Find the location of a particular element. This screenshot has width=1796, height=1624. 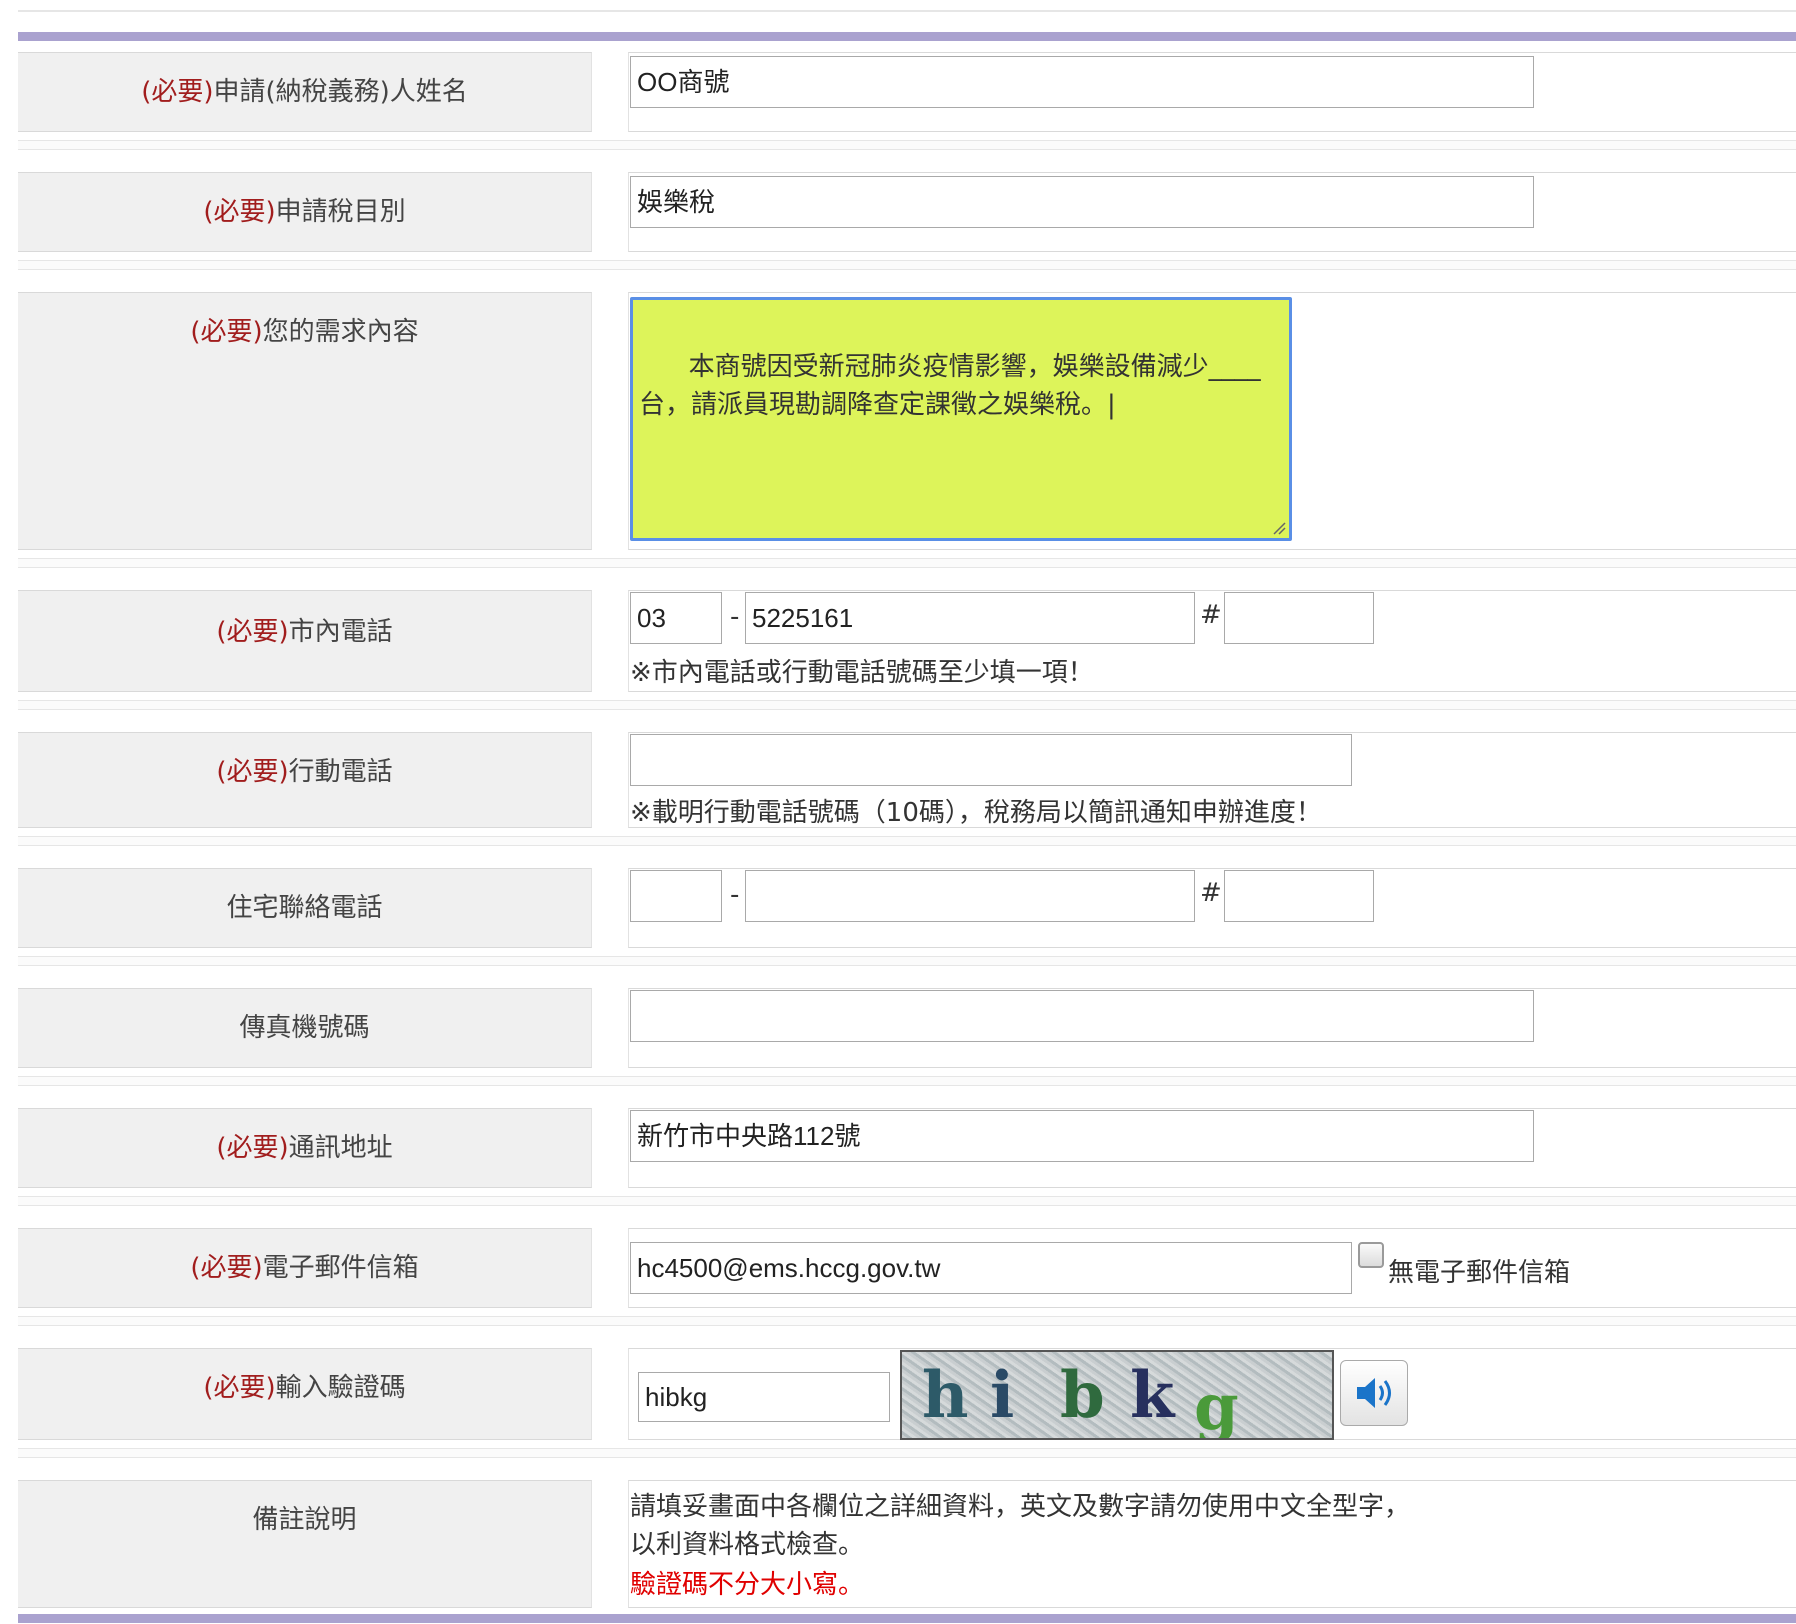

tax-item-label: (必要)申請稅目別 is located at coordinates (304, 209).